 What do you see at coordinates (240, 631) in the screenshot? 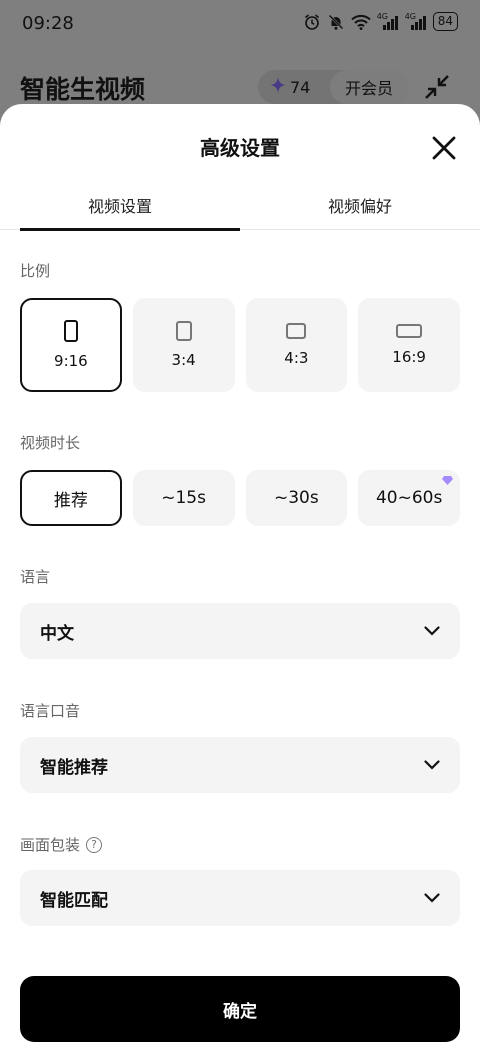
I see `language-select: 中文` at bounding box center [240, 631].